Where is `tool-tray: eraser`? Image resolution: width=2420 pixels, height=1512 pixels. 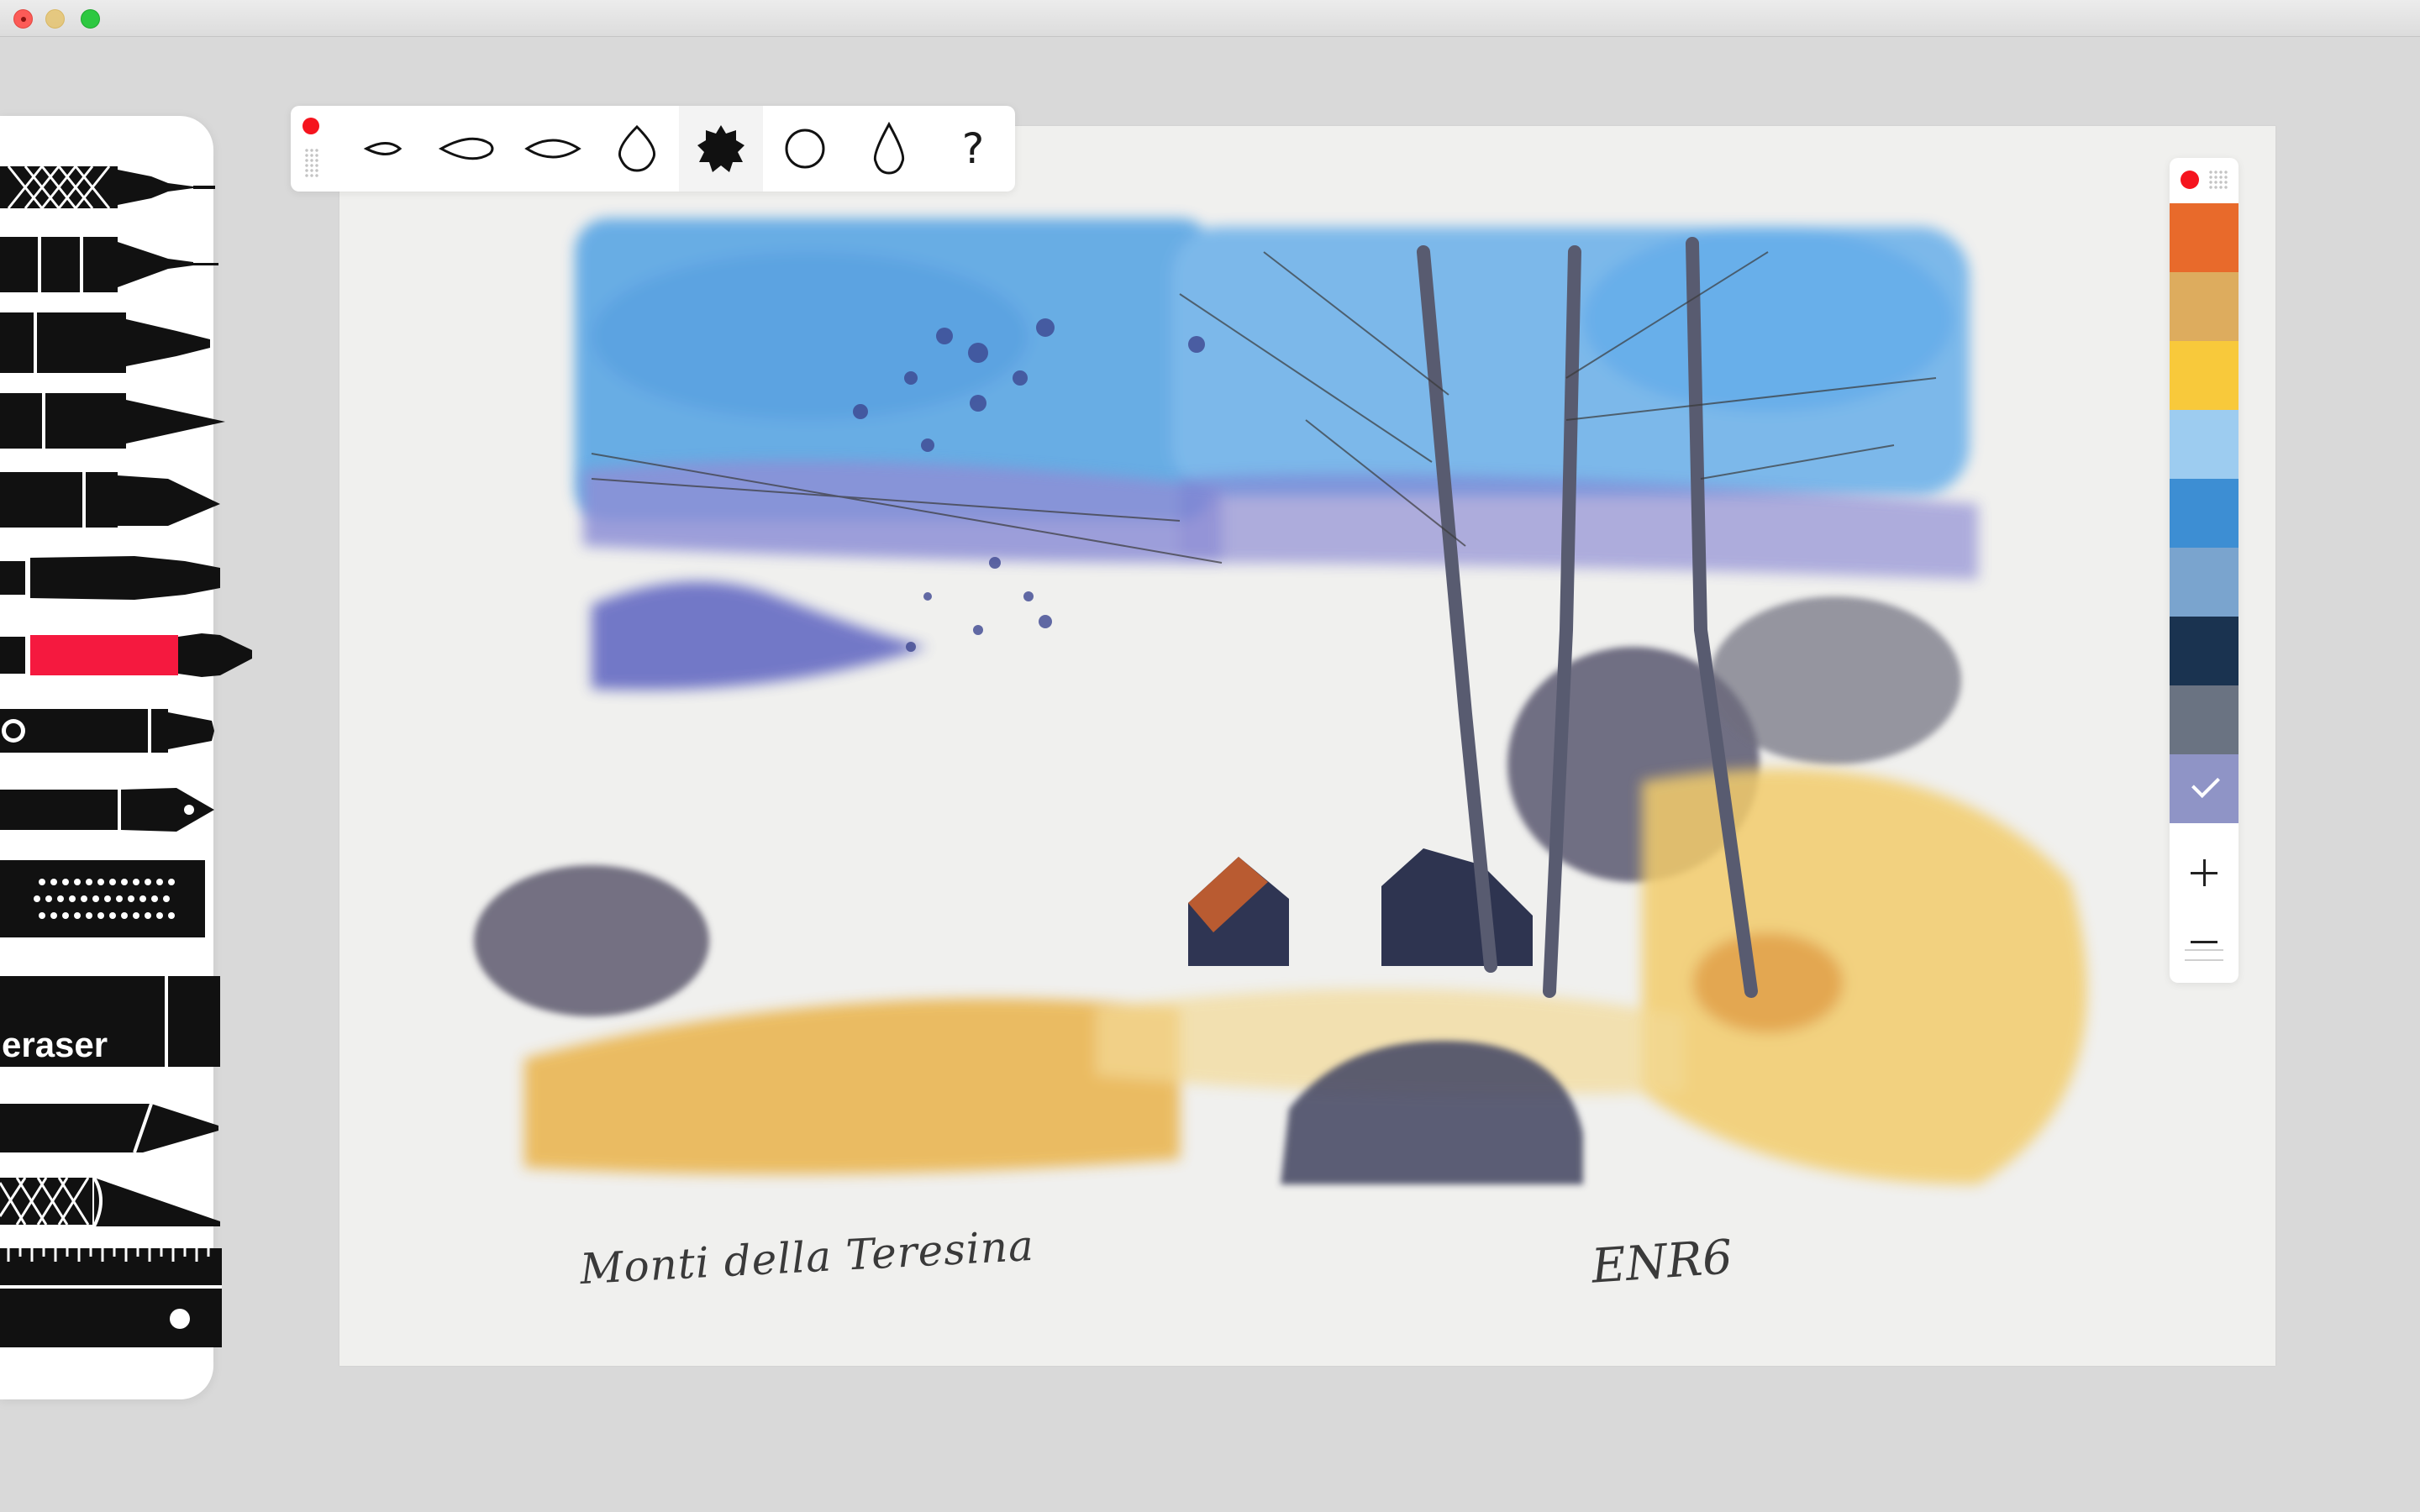 tool-tray: eraser is located at coordinates (126, 757).